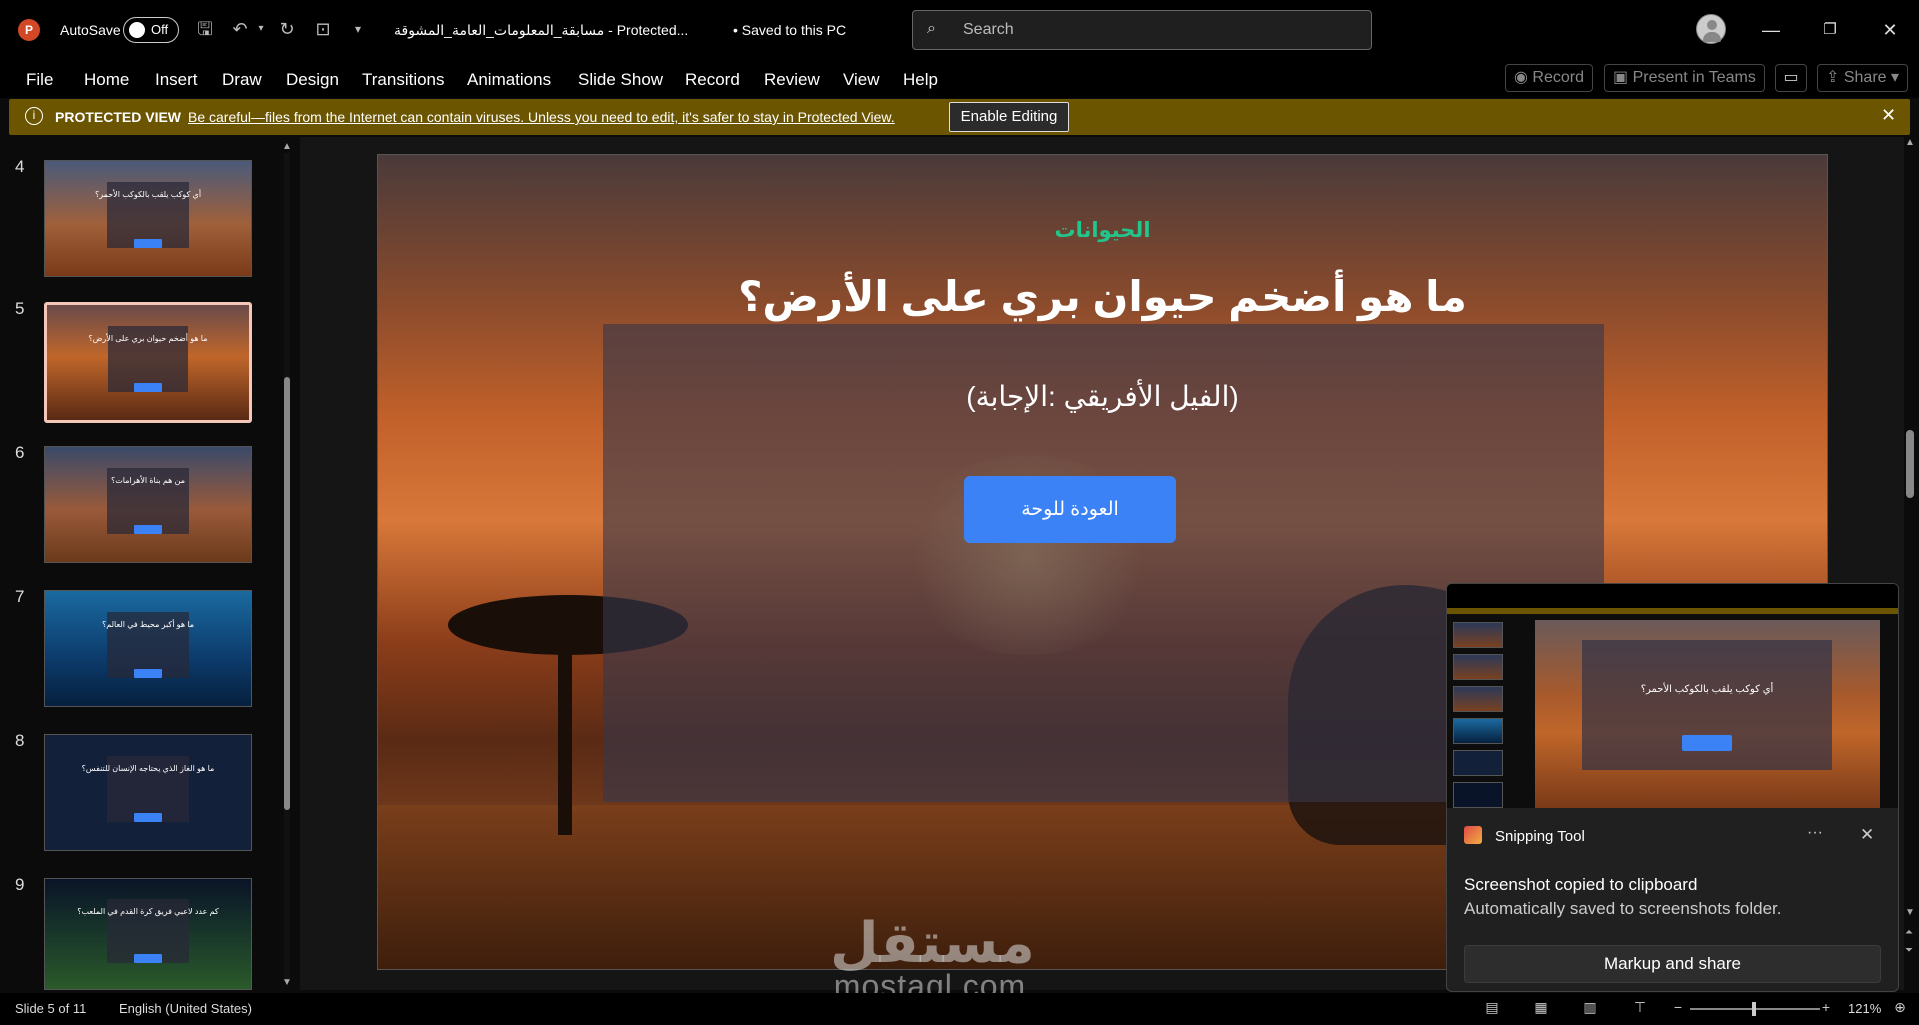  I want to click on screenshot-preview: أي كوكب يلقب بالكوكب الأحمر؟, so click(1672, 696).